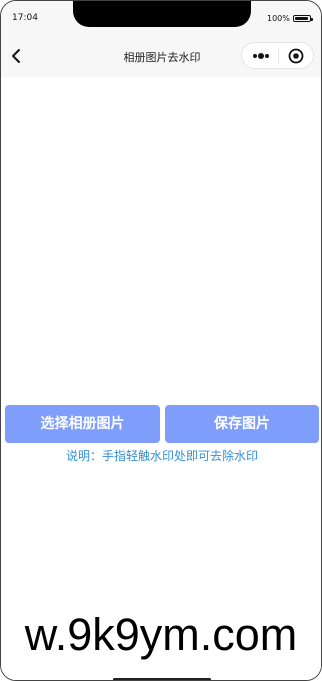 This screenshot has width=322, height=681. Describe the element at coordinates (25, 18) in the screenshot. I see `status-time: 17:04` at that location.